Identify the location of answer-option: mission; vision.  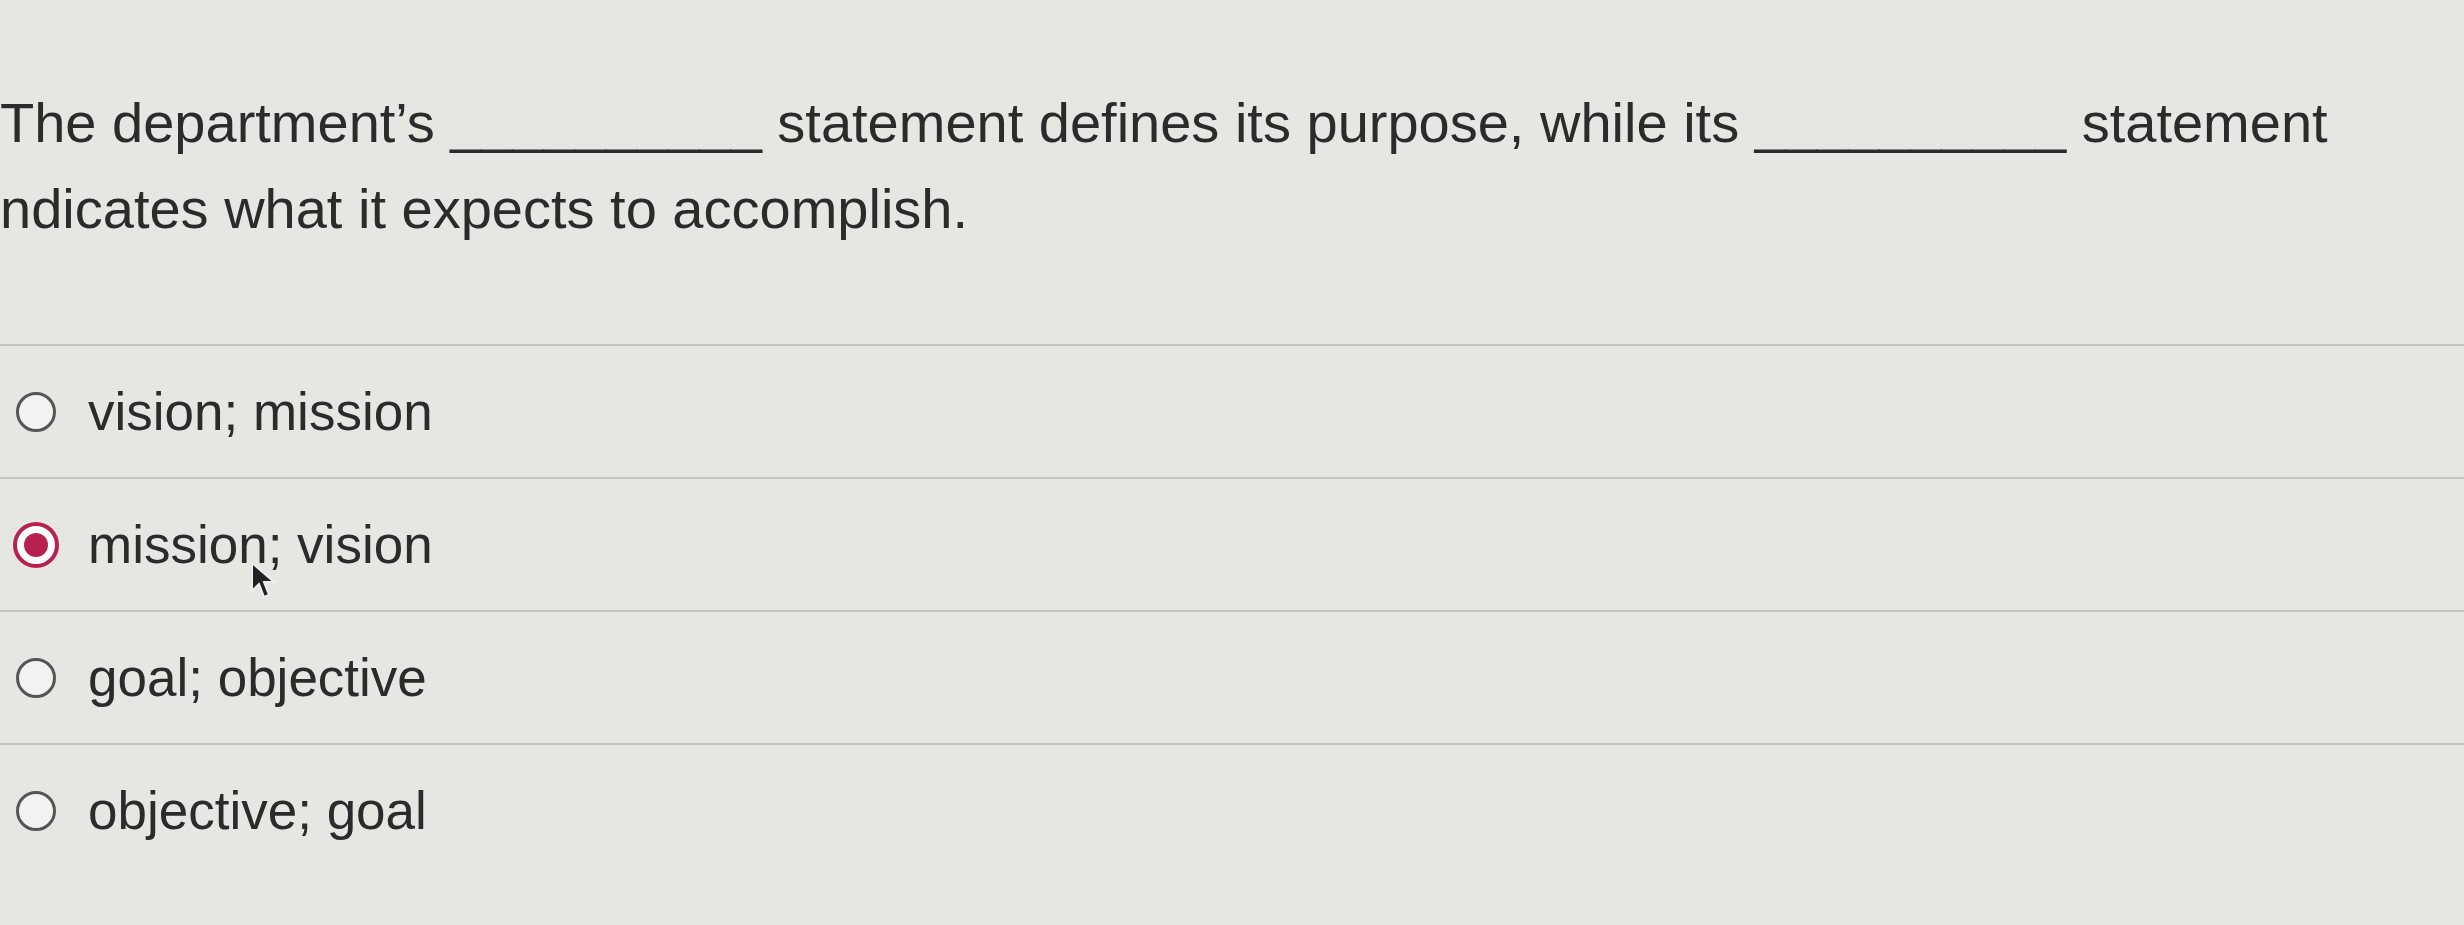
(216, 544).